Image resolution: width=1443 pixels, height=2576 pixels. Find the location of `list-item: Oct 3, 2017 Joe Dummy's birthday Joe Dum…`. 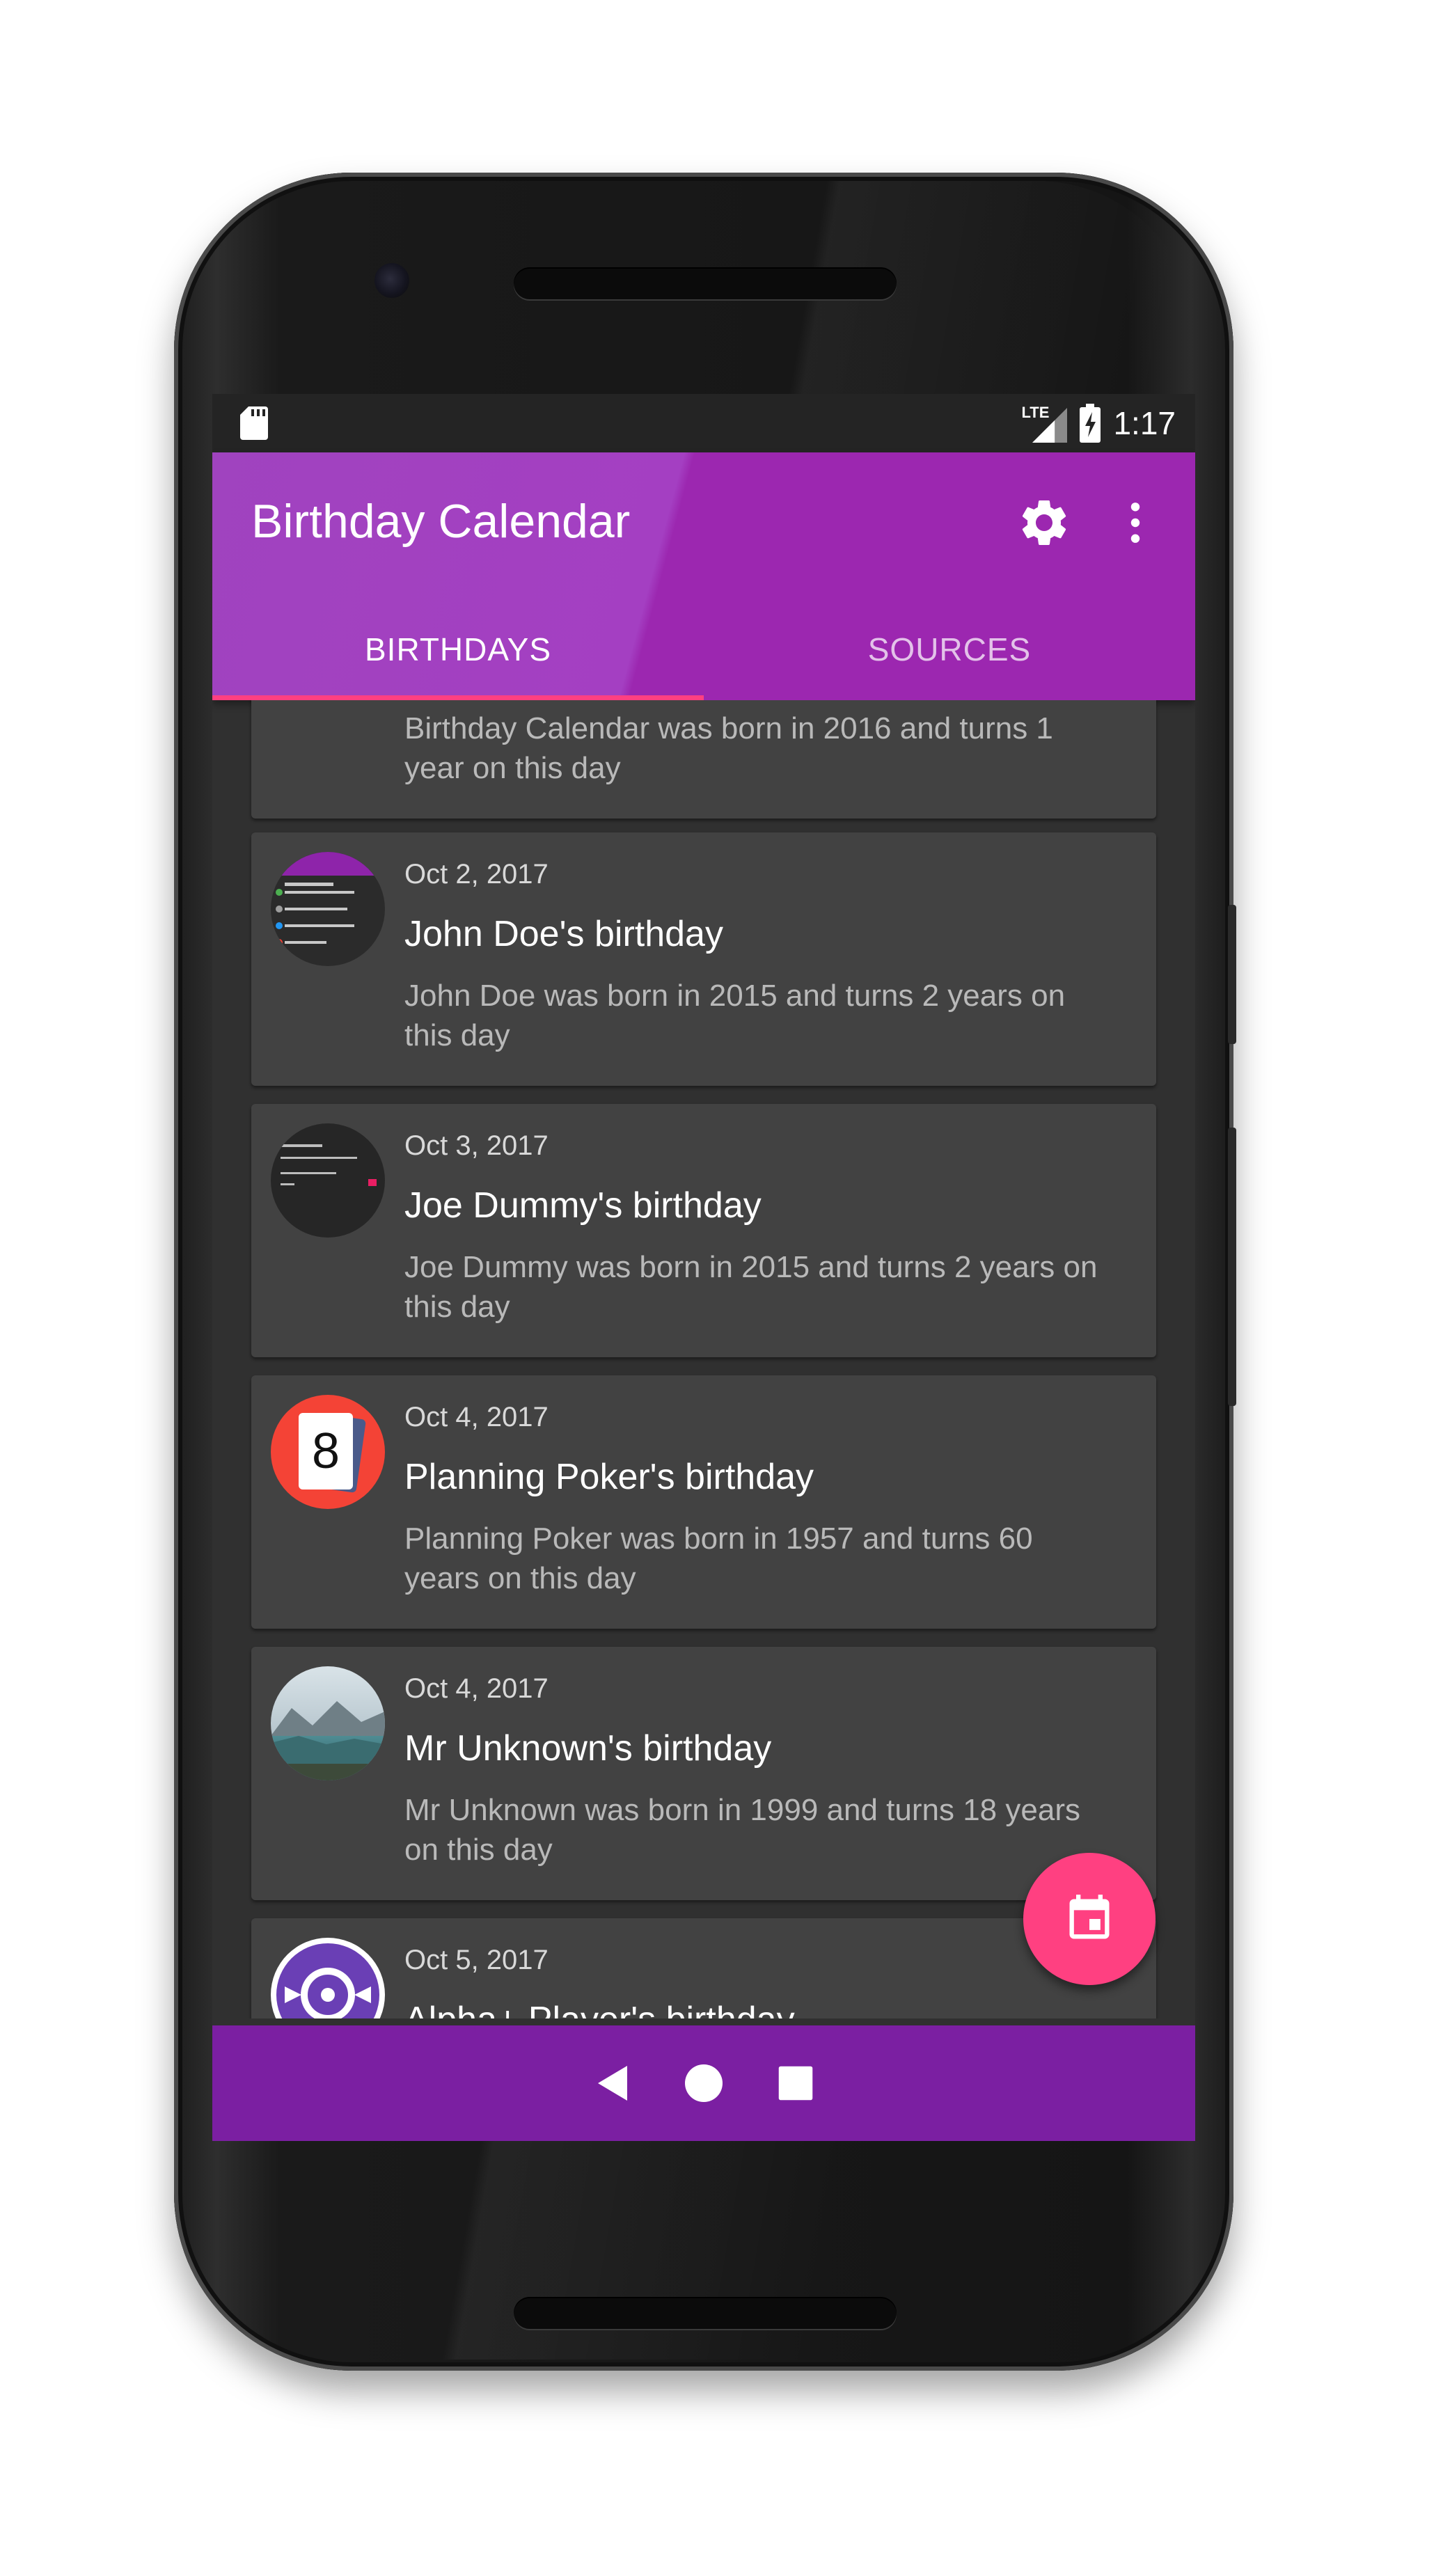

list-item: Oct 3, 2017 Joe Dummy's birthday Joe Dum… is located at coordinates (703, 1230).